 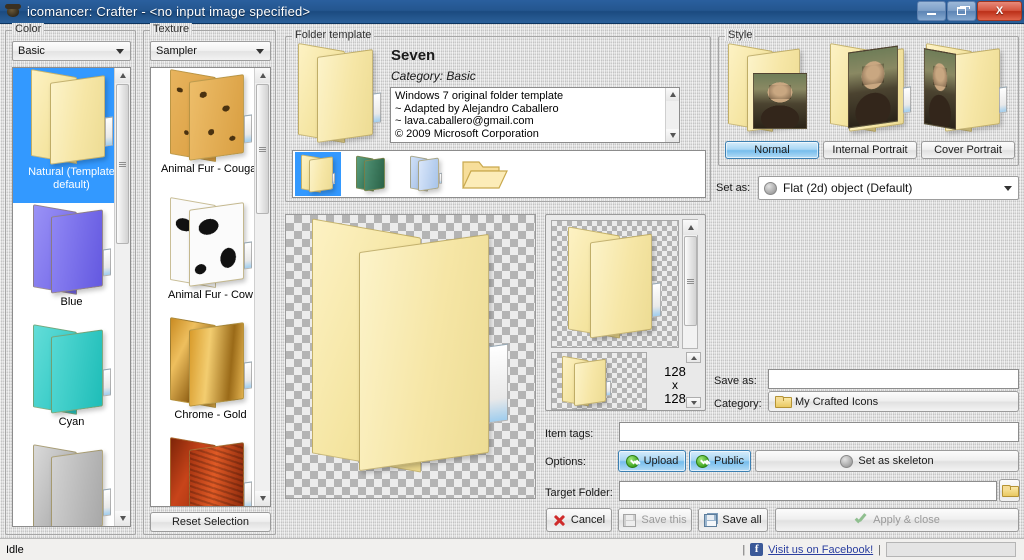 What do you see at coordinates (339, 93) in the screenshot?
I see `template-preview-icon` at bounding box center [339, 93].